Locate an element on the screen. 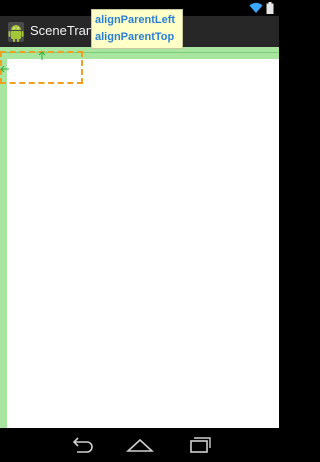 This screenshot has width=320, height=462. navigation-bar is located at coordinates (139, 445).